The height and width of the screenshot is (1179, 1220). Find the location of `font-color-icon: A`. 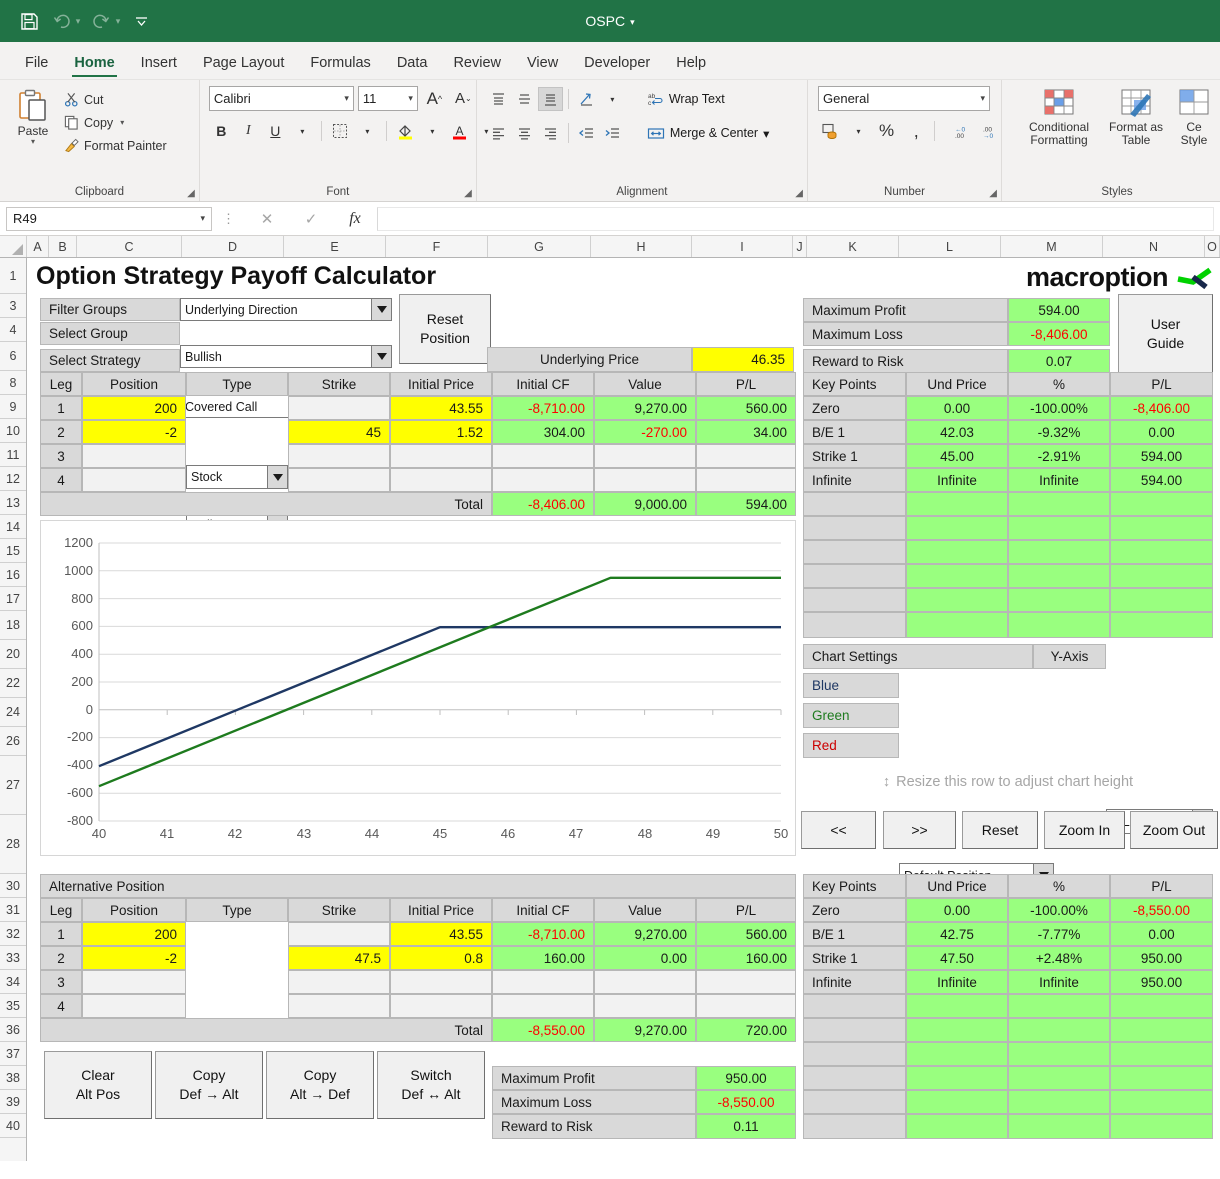

font-color-icon: A is located at coordinates (459, 131).